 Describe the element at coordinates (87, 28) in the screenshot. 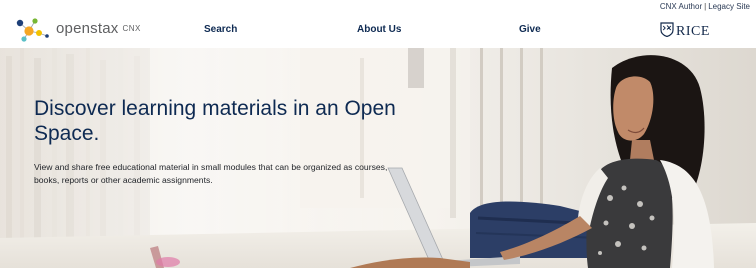

I see `brand-name: openstax` at that location.